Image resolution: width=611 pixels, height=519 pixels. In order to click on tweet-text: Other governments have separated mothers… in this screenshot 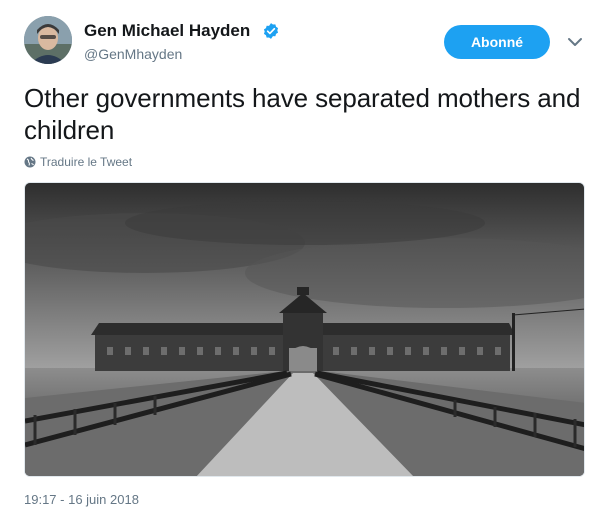, I will do `click(302, 114)`.